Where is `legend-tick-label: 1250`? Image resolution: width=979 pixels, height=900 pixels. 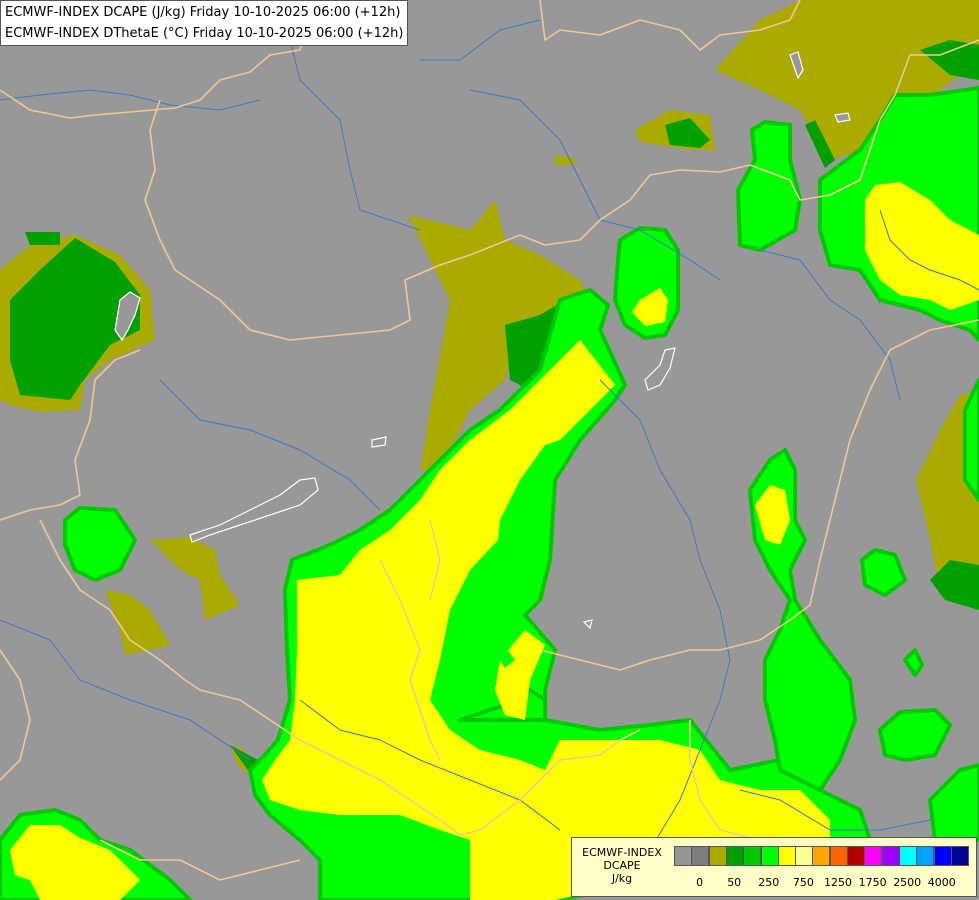
legend-tick-label: 1250 is located at coordinates (838, 882).